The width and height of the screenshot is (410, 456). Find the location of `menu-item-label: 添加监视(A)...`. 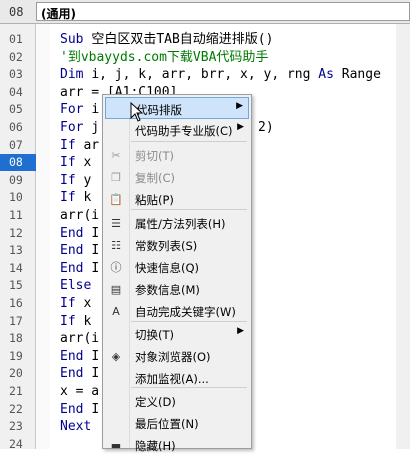

menu-item-label: 添加监视(A)... is located at coordinates (172, 379).